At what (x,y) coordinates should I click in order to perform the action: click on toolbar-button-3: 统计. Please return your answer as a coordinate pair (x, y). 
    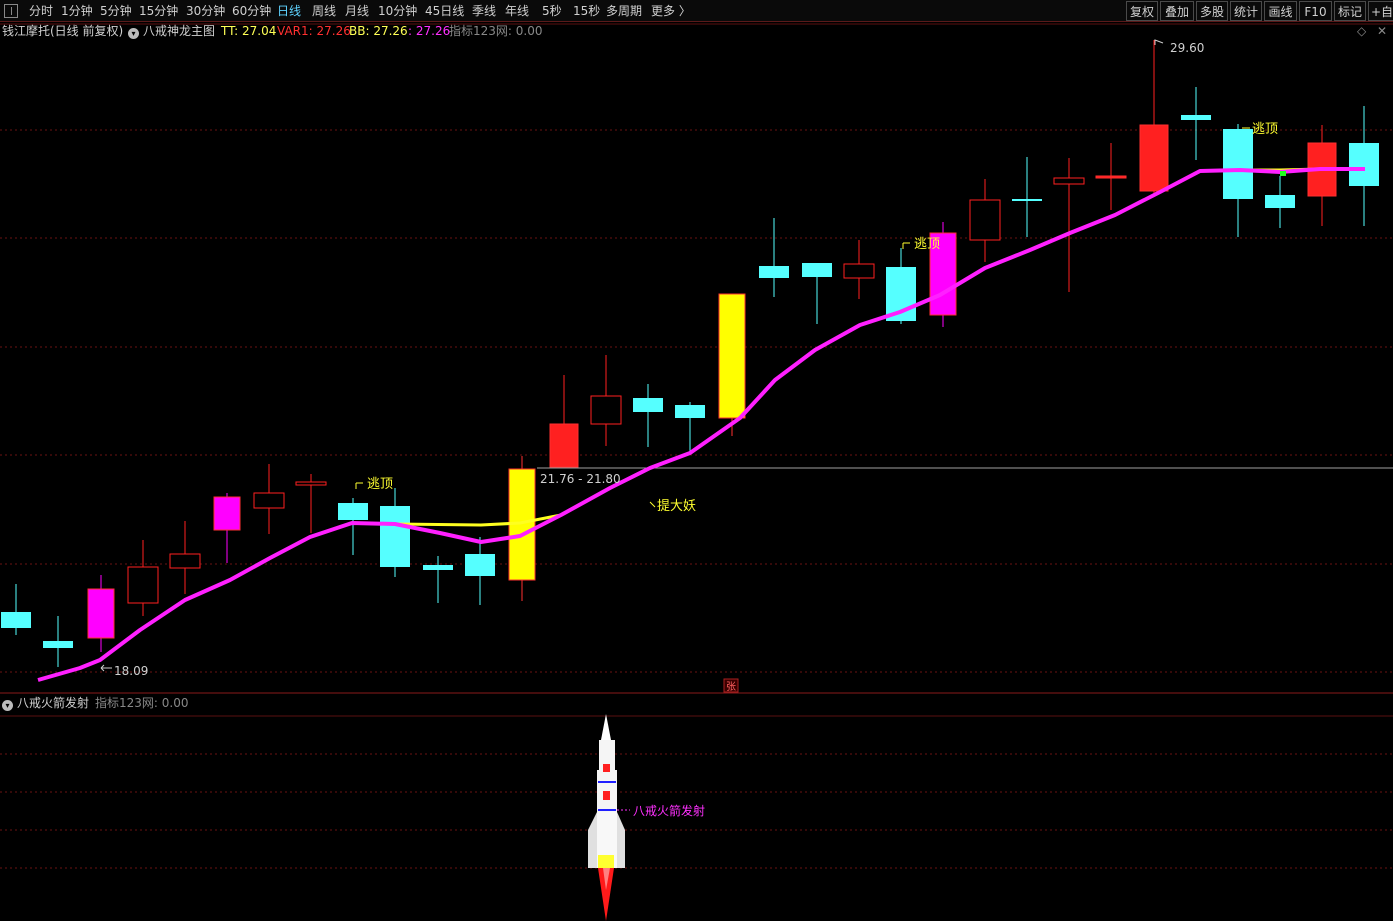
    Looking at the image, I should click on (1246, 11).